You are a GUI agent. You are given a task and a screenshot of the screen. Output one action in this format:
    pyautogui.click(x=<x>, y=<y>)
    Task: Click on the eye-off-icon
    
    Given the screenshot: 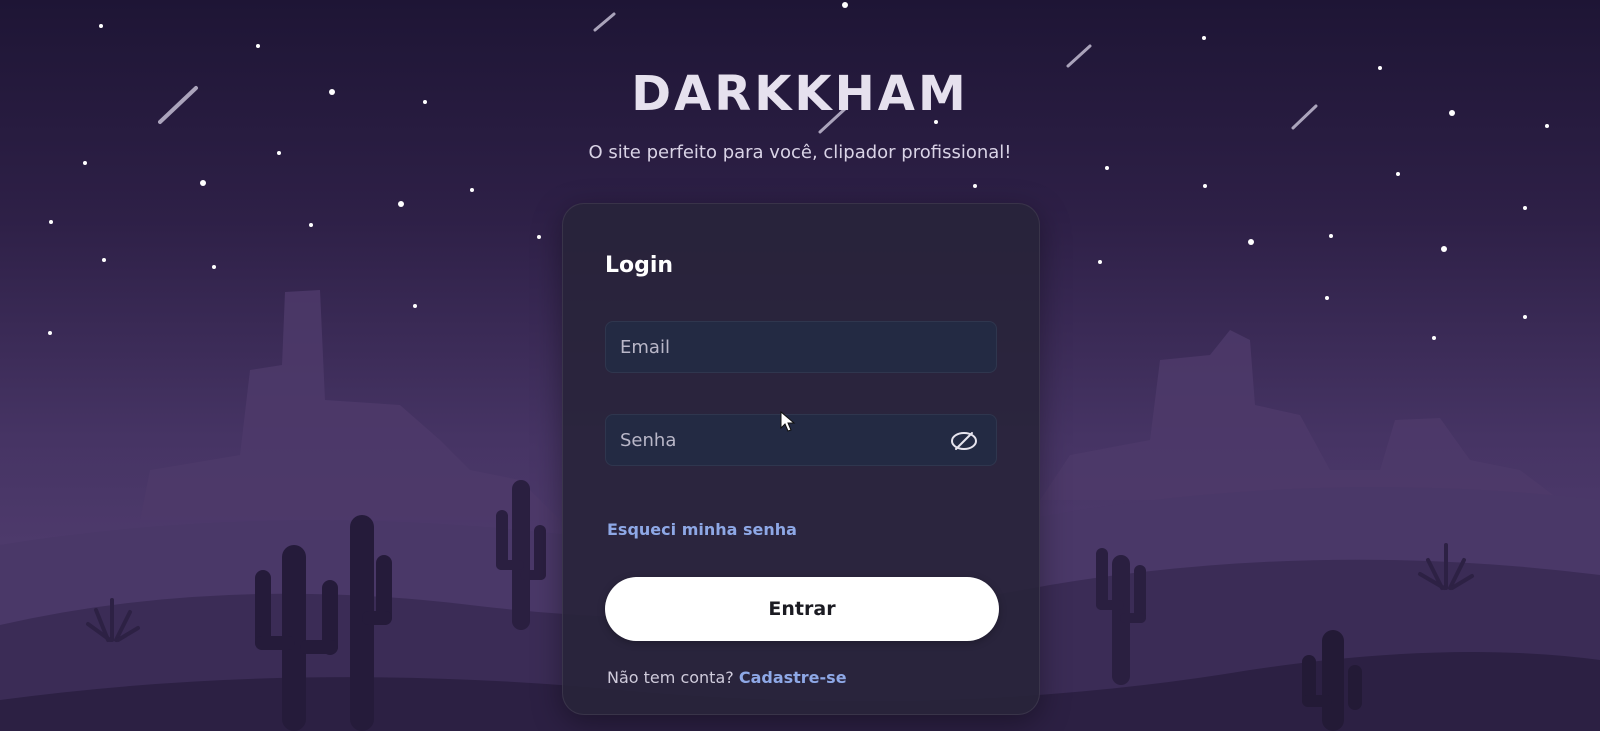 What is the action you would take?
    pyautogui.click(x=964, y=441)
    